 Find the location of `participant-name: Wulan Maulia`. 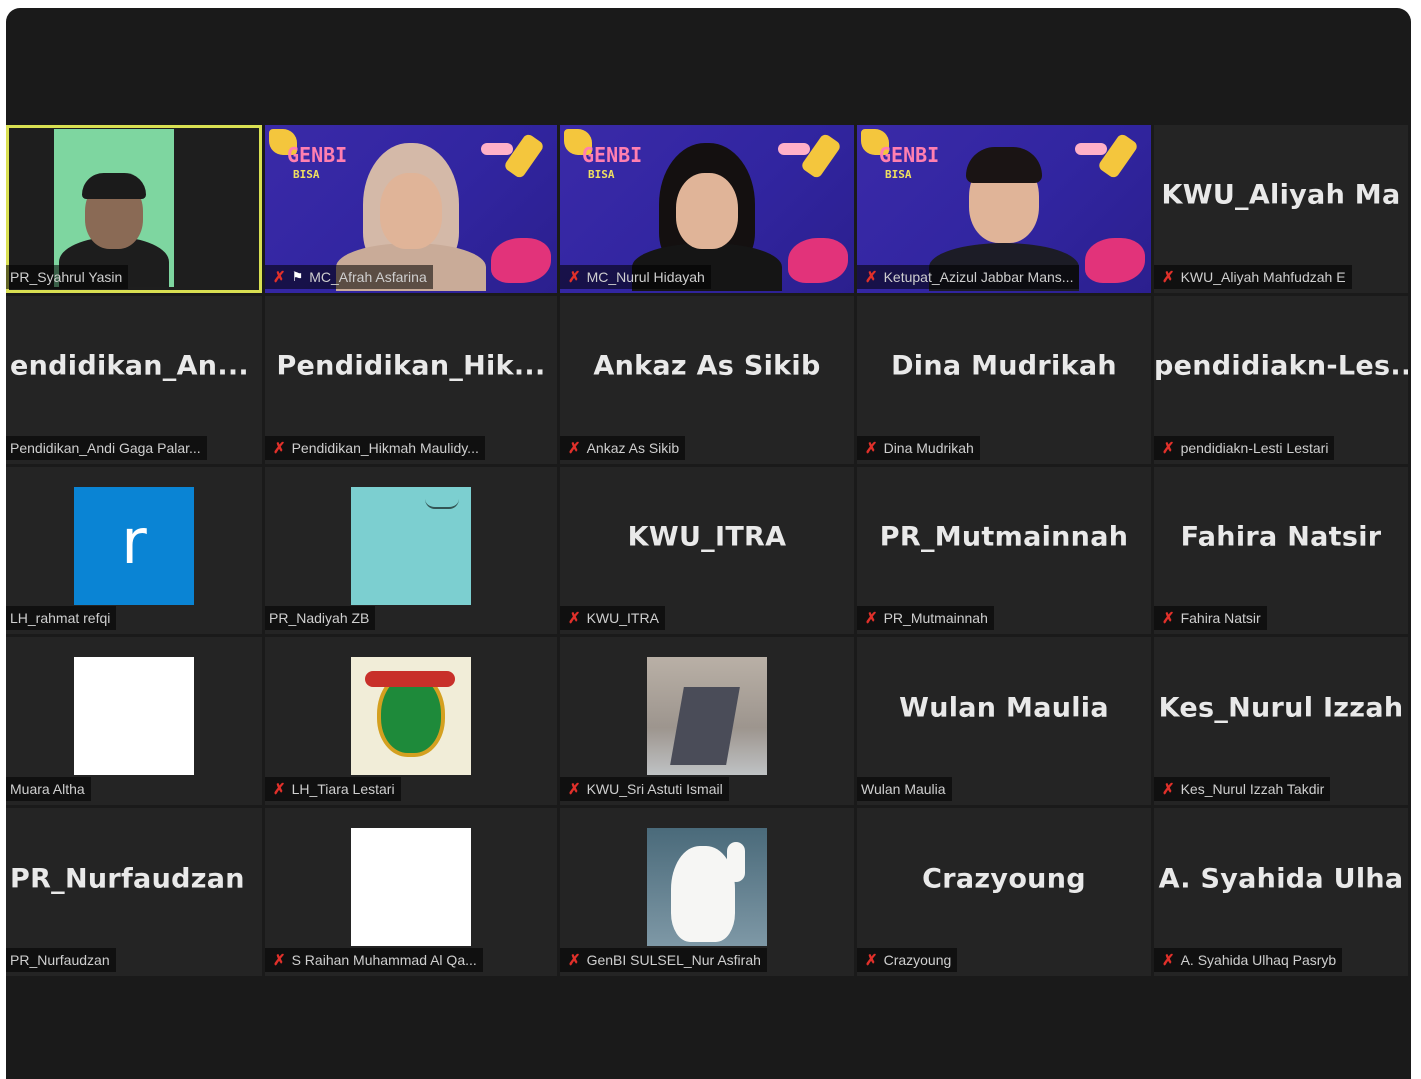

participant-name: Wulan Maulia is located at coordinates (903, 789).